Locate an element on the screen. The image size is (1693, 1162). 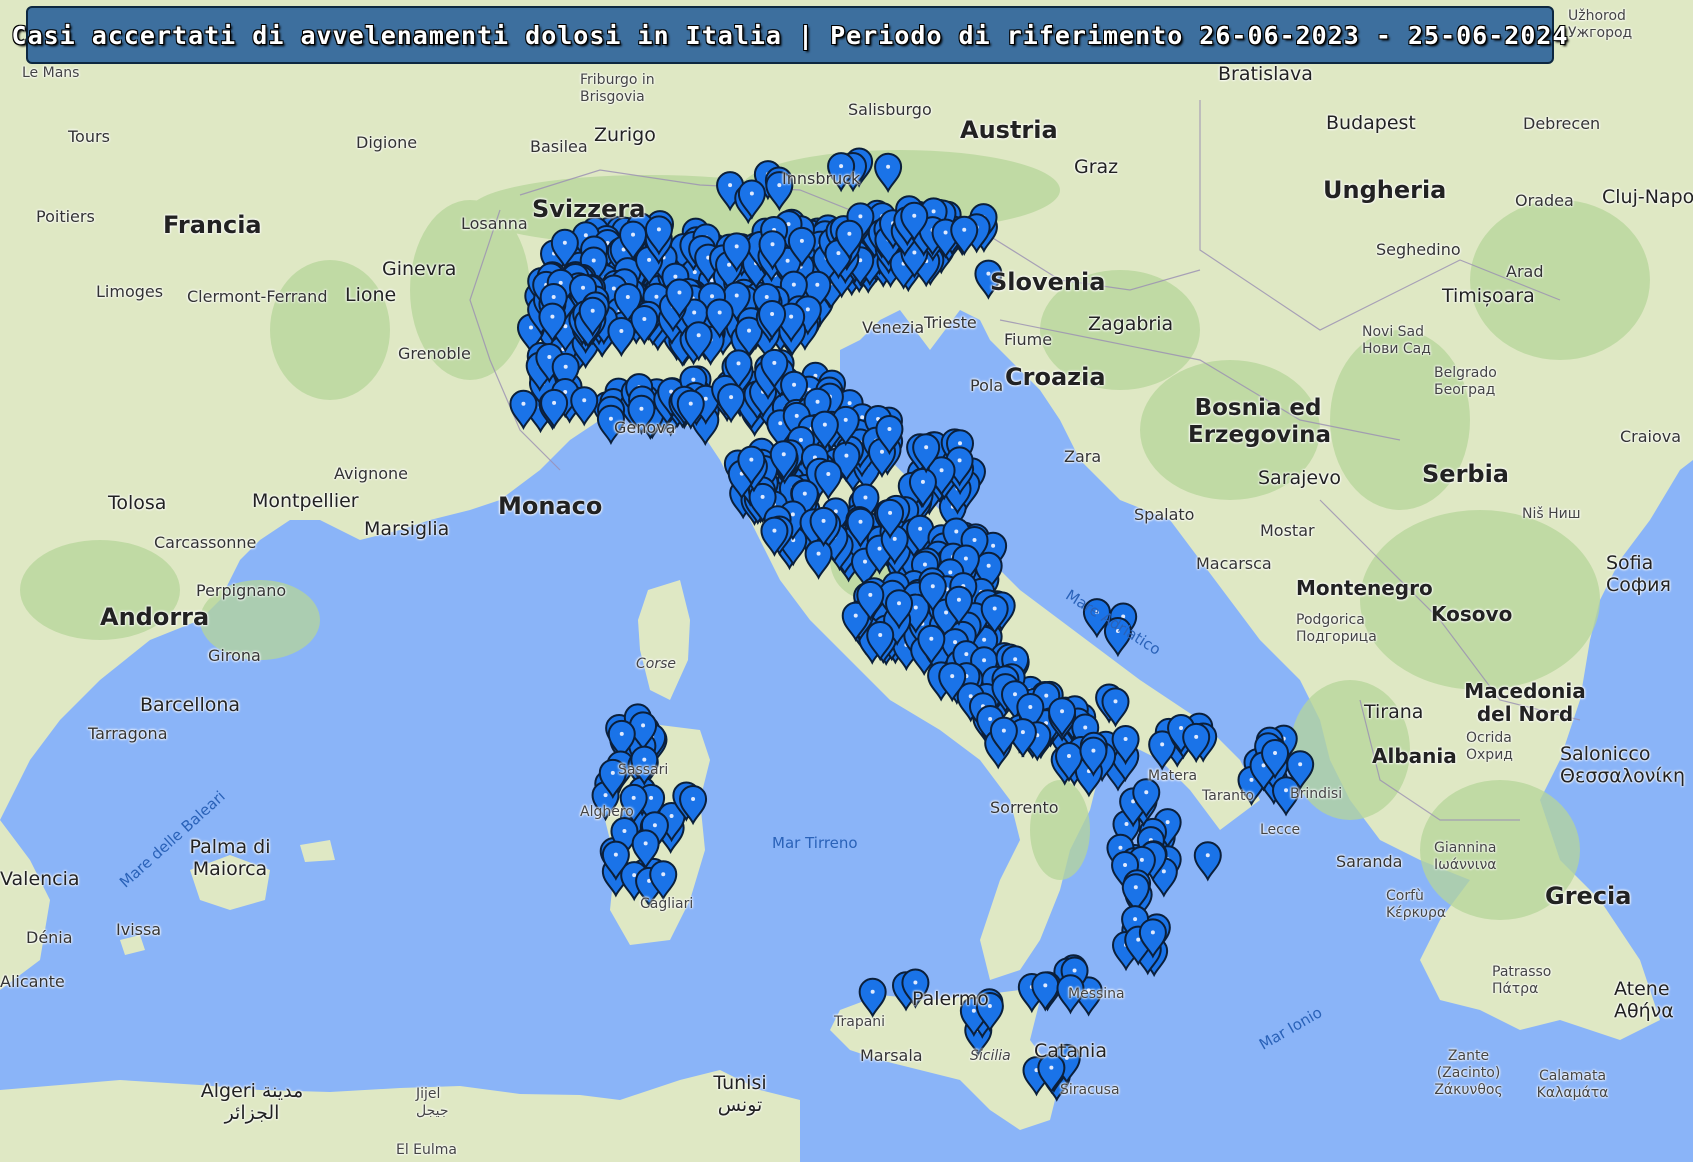
label-zagabria: Zagabria is located at coordinates (1131, 324).